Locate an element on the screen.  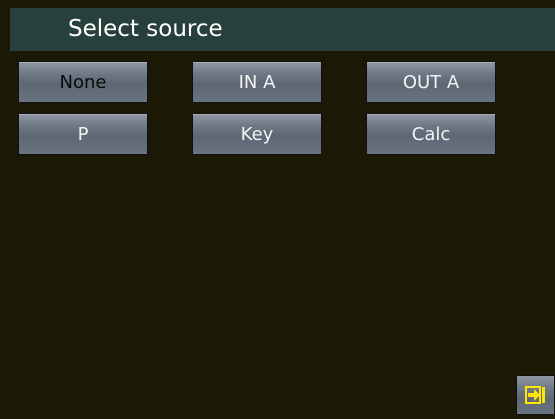
source-button-label: P is located at coordinates (83, 134).